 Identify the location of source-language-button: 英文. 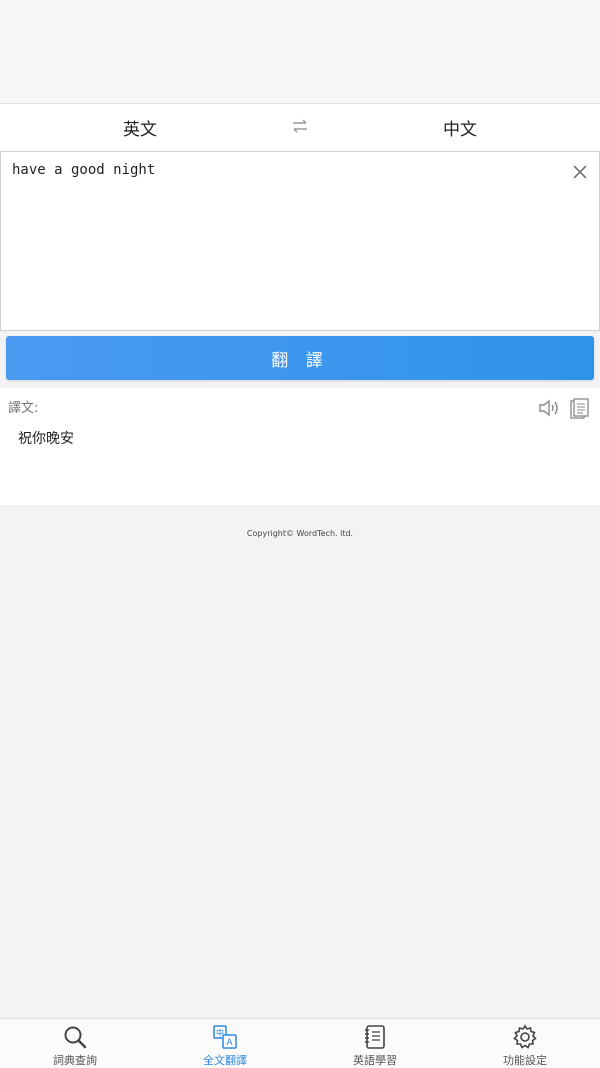
(140, 127).